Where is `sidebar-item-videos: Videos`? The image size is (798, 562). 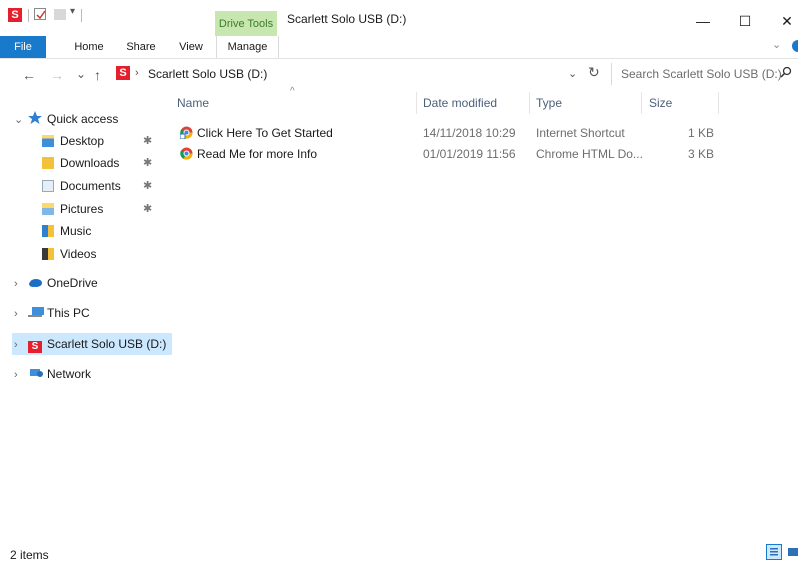 sidebar-item-videos: Videos is located at coordinates (69, 254).